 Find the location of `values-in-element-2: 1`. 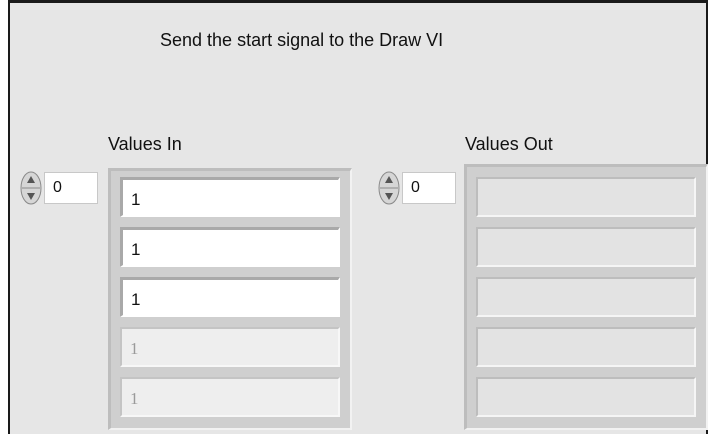

values-in-element-2: 1 is located at coordinates (230, 297).